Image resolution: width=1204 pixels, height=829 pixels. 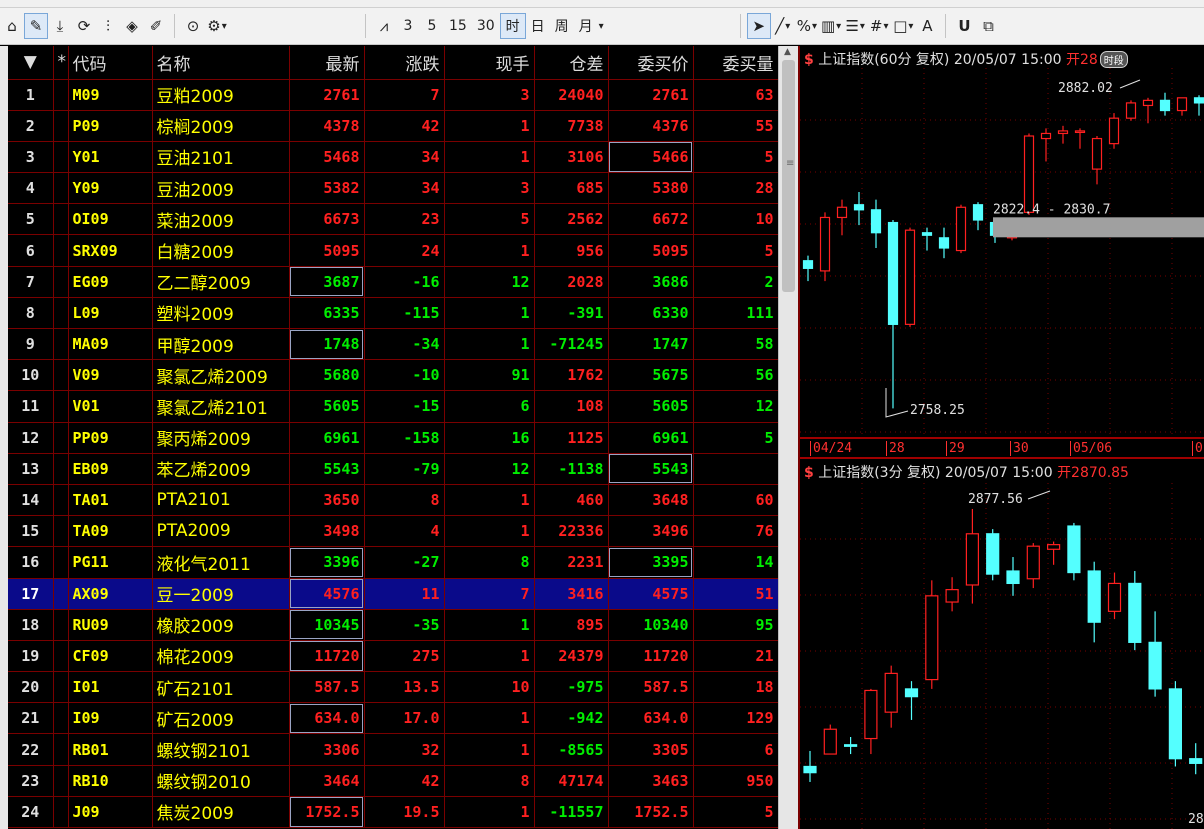 What do you see at coordinates (393, 313) in the screenshot?
I see `table-row: 8 L09 塑料2009 6335 -115 1 -391 6330 111` at bounding box center [393, 313].